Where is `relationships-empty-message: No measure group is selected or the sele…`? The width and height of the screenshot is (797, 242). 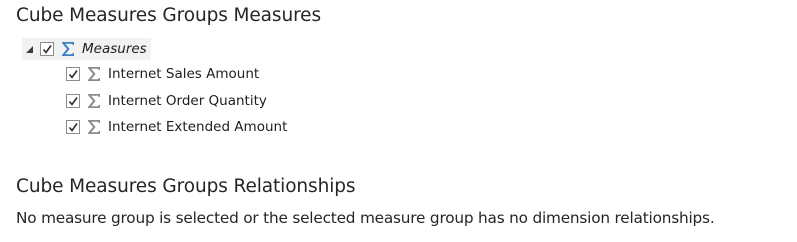
relationships-empty-message: No measure group is selected or the sele… is located at coordinates (365, 218).